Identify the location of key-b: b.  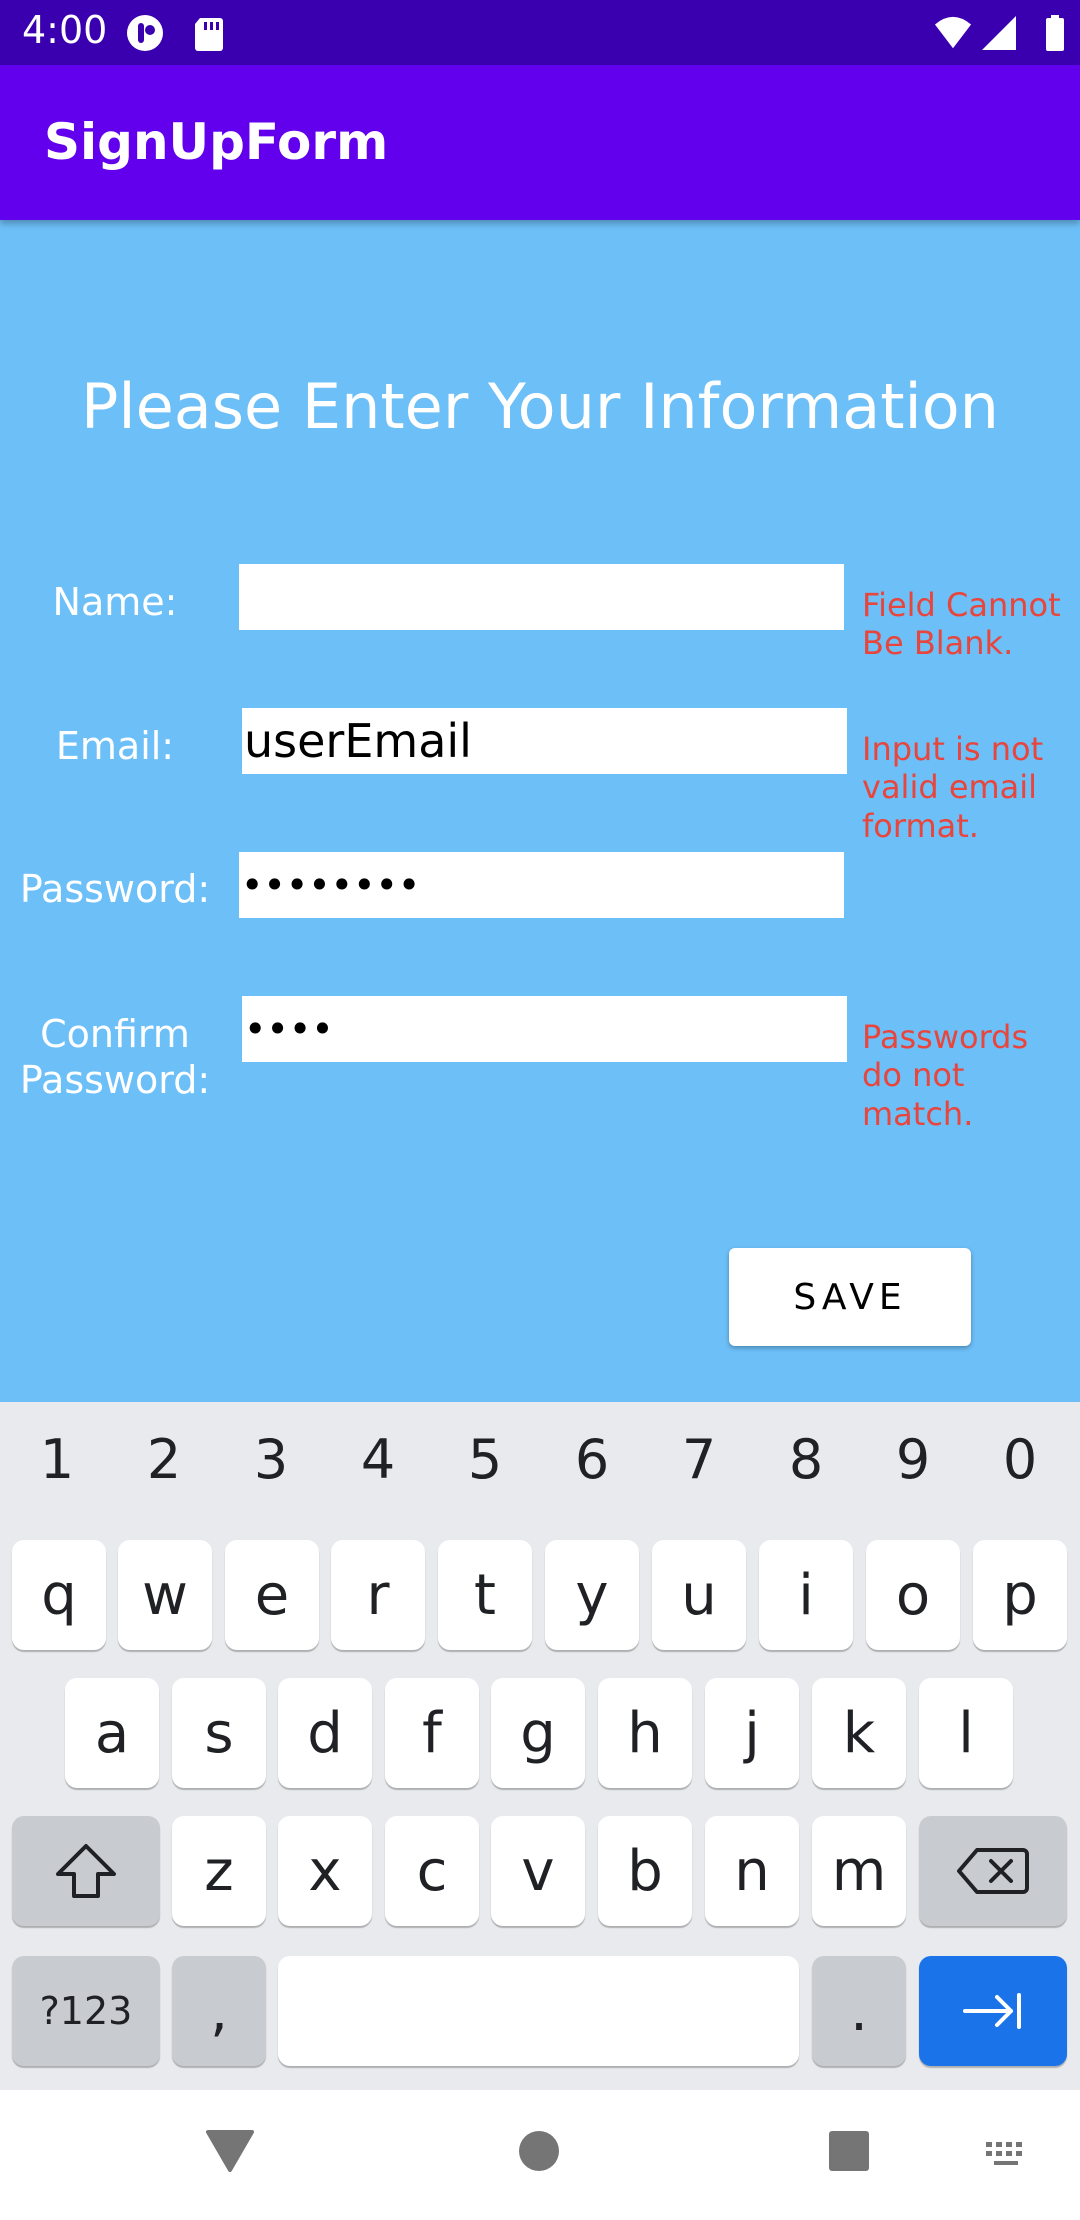
(645, 1871).